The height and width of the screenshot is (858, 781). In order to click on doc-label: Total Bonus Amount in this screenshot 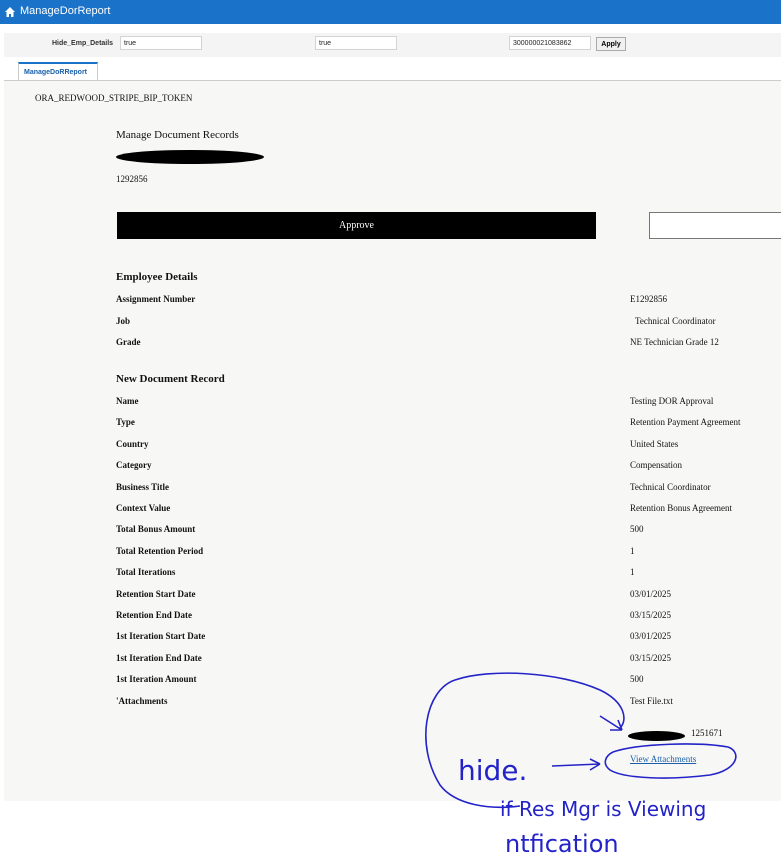, I will do `click(156, 529)`.